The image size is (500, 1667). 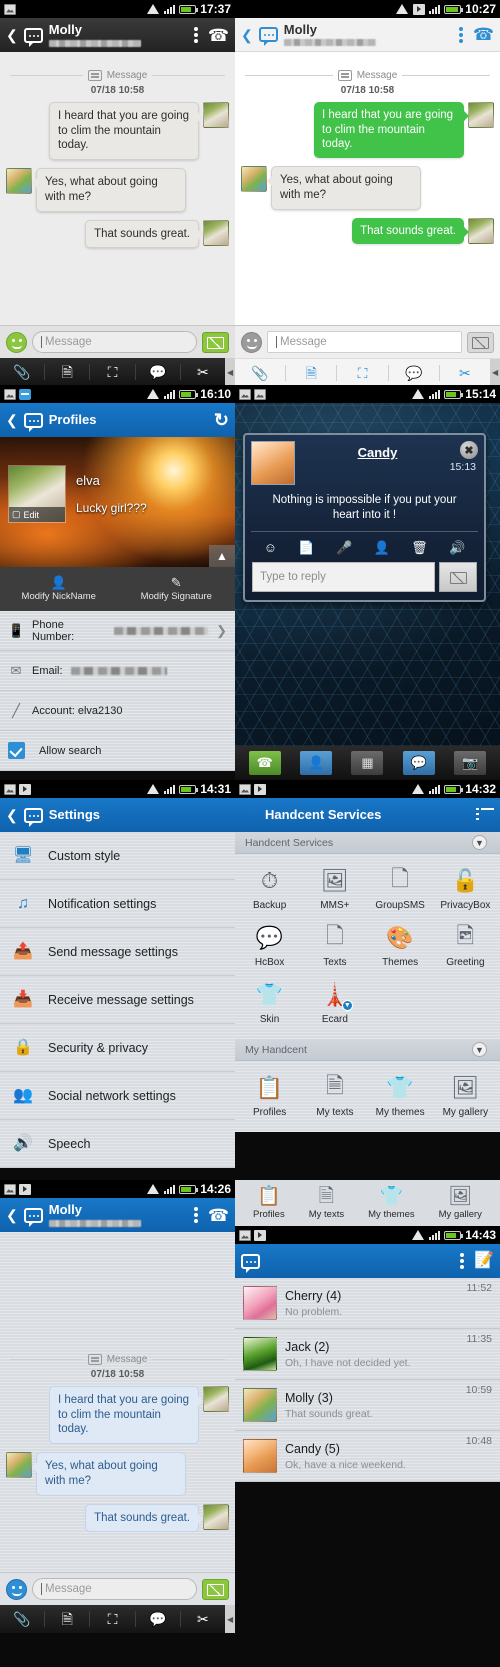 I want to click on speaker-icon: 🔊, so click(x=457, y=548).